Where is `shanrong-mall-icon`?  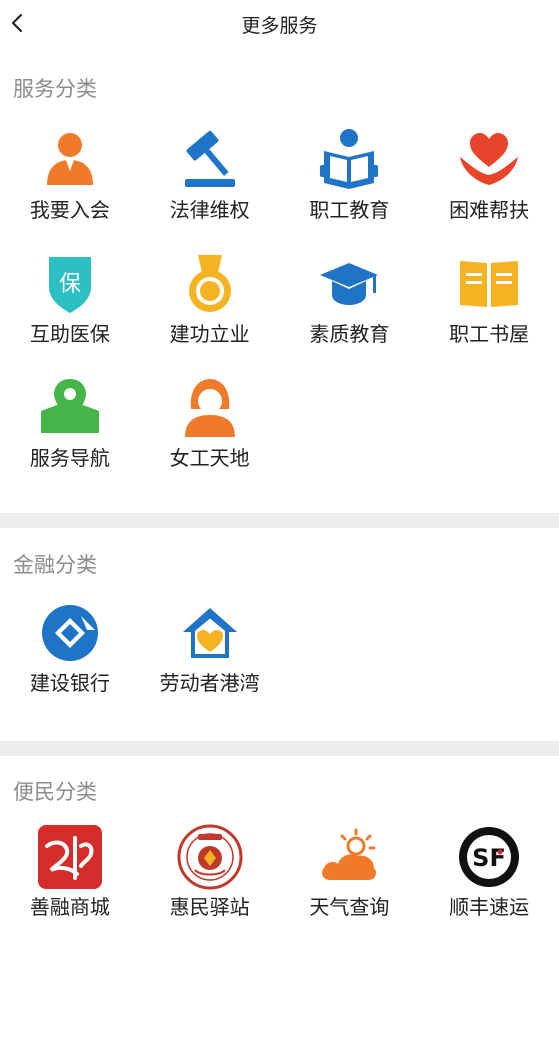 shanrong-mall-icon is located at coordinates (70, 857).